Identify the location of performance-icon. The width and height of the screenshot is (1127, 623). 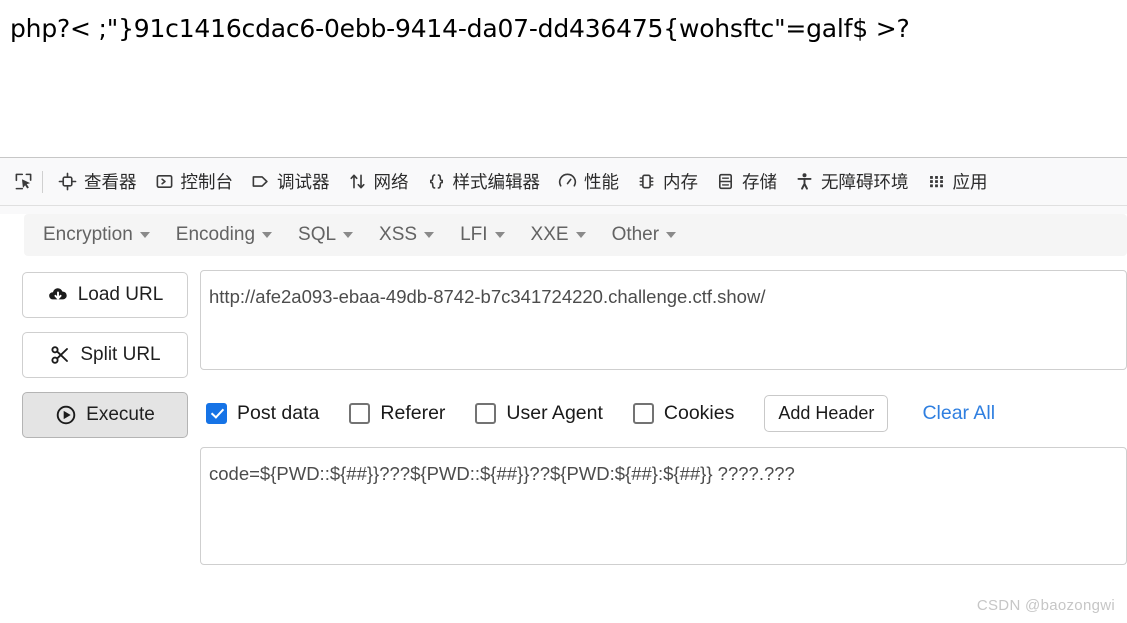
(567, 181).